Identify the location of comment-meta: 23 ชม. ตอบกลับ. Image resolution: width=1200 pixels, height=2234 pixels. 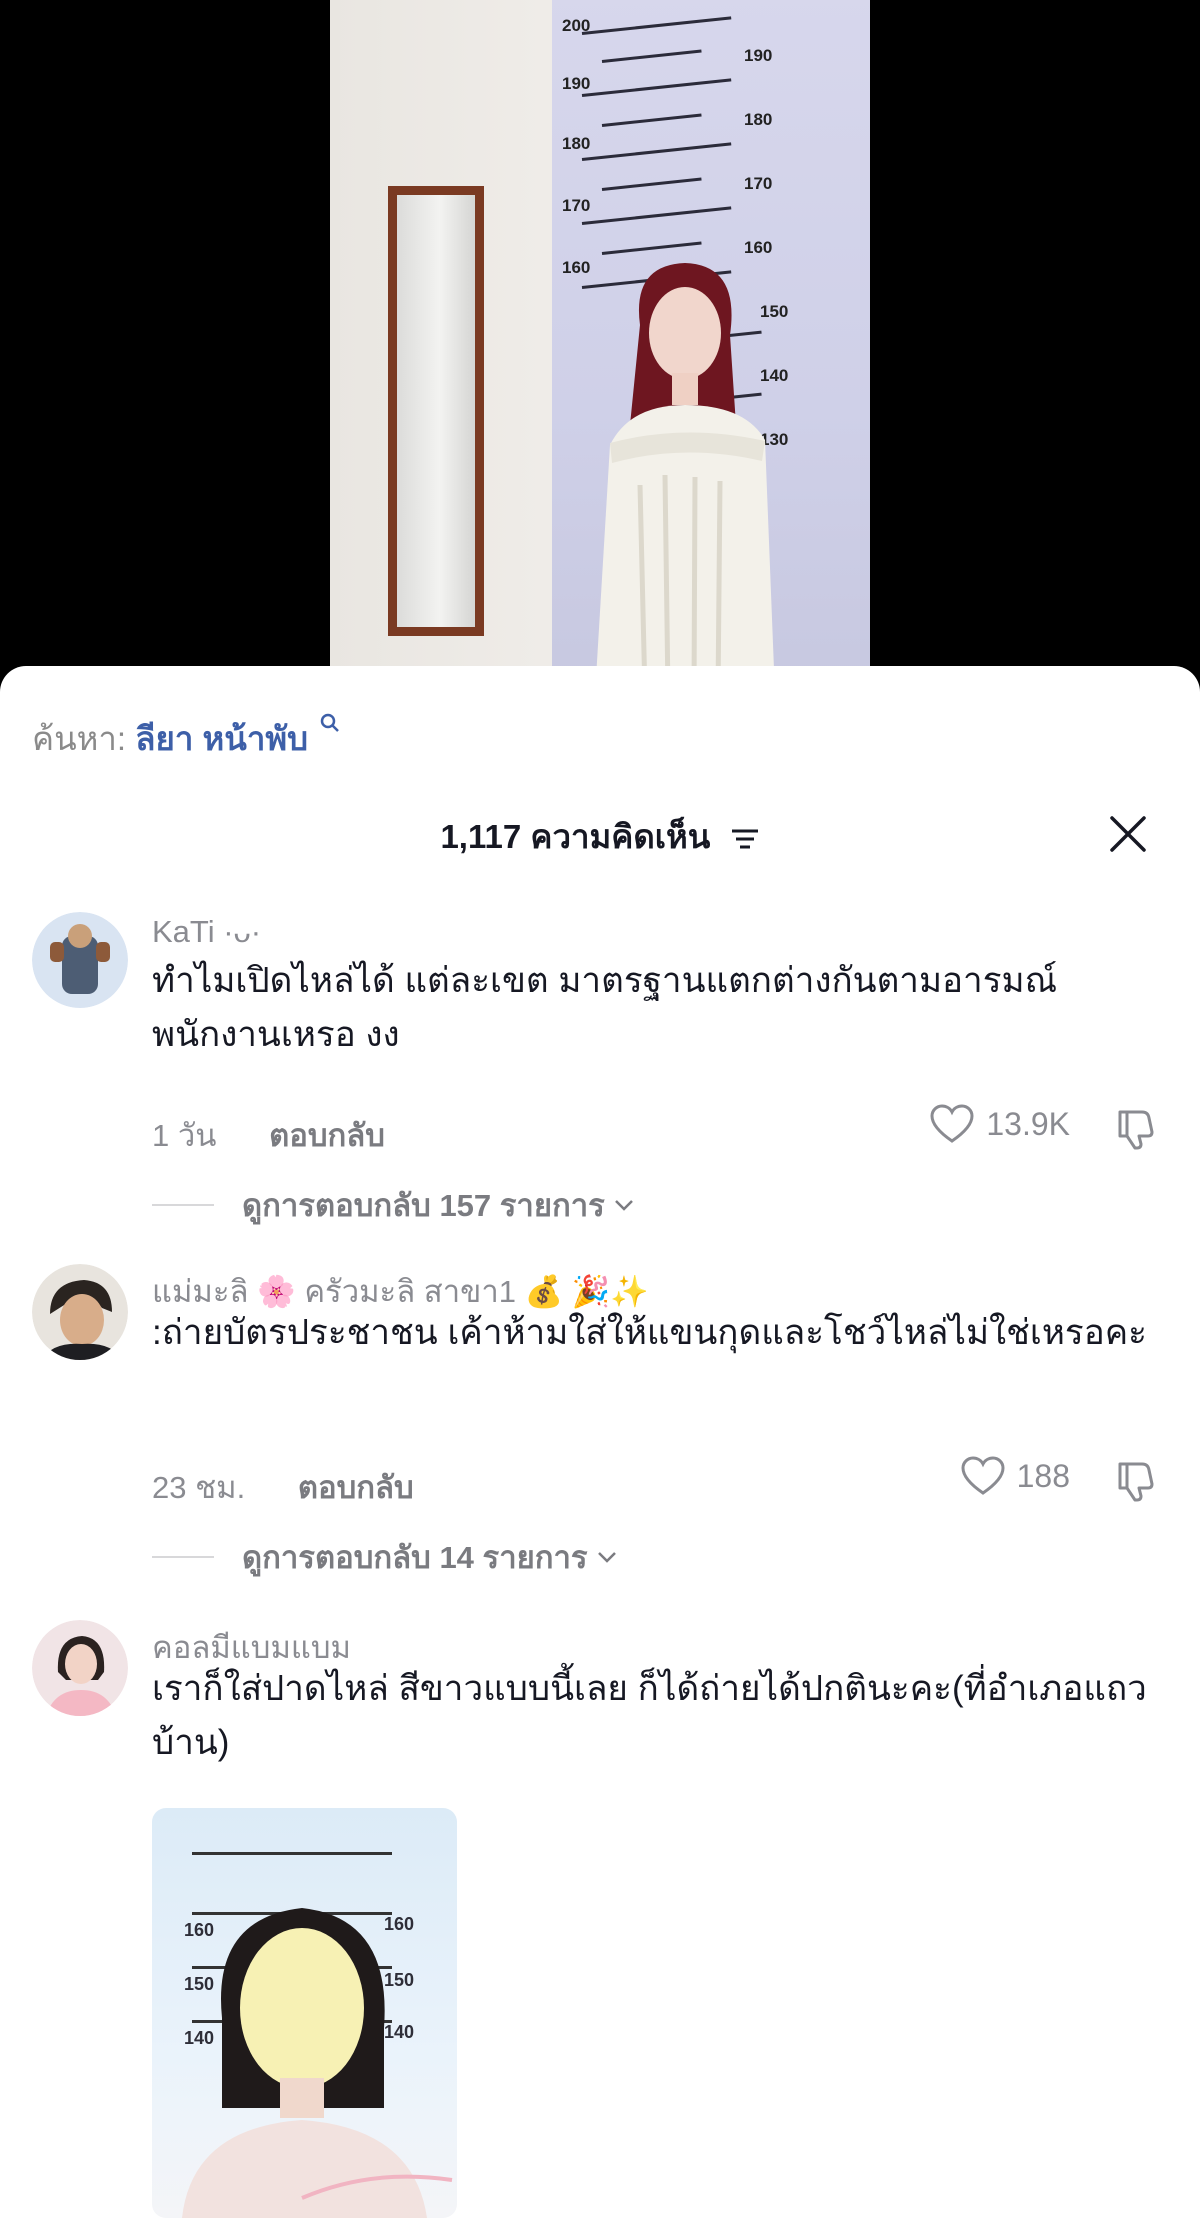
(283, 1487).